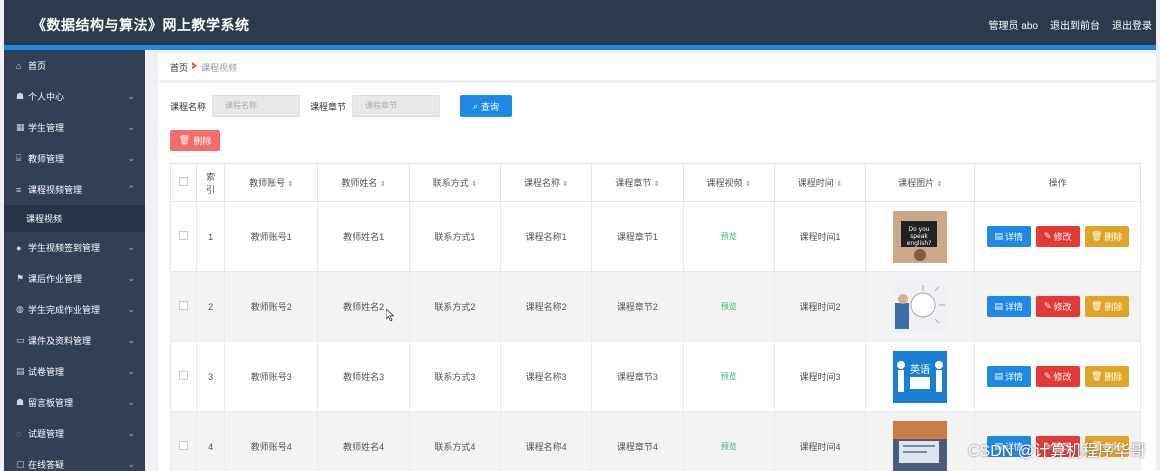 This screenshot has width=1160, height=471. Describe the element at coordinates (20, 371) in the screenshot. I see `paper-icon: ▤` at that location.